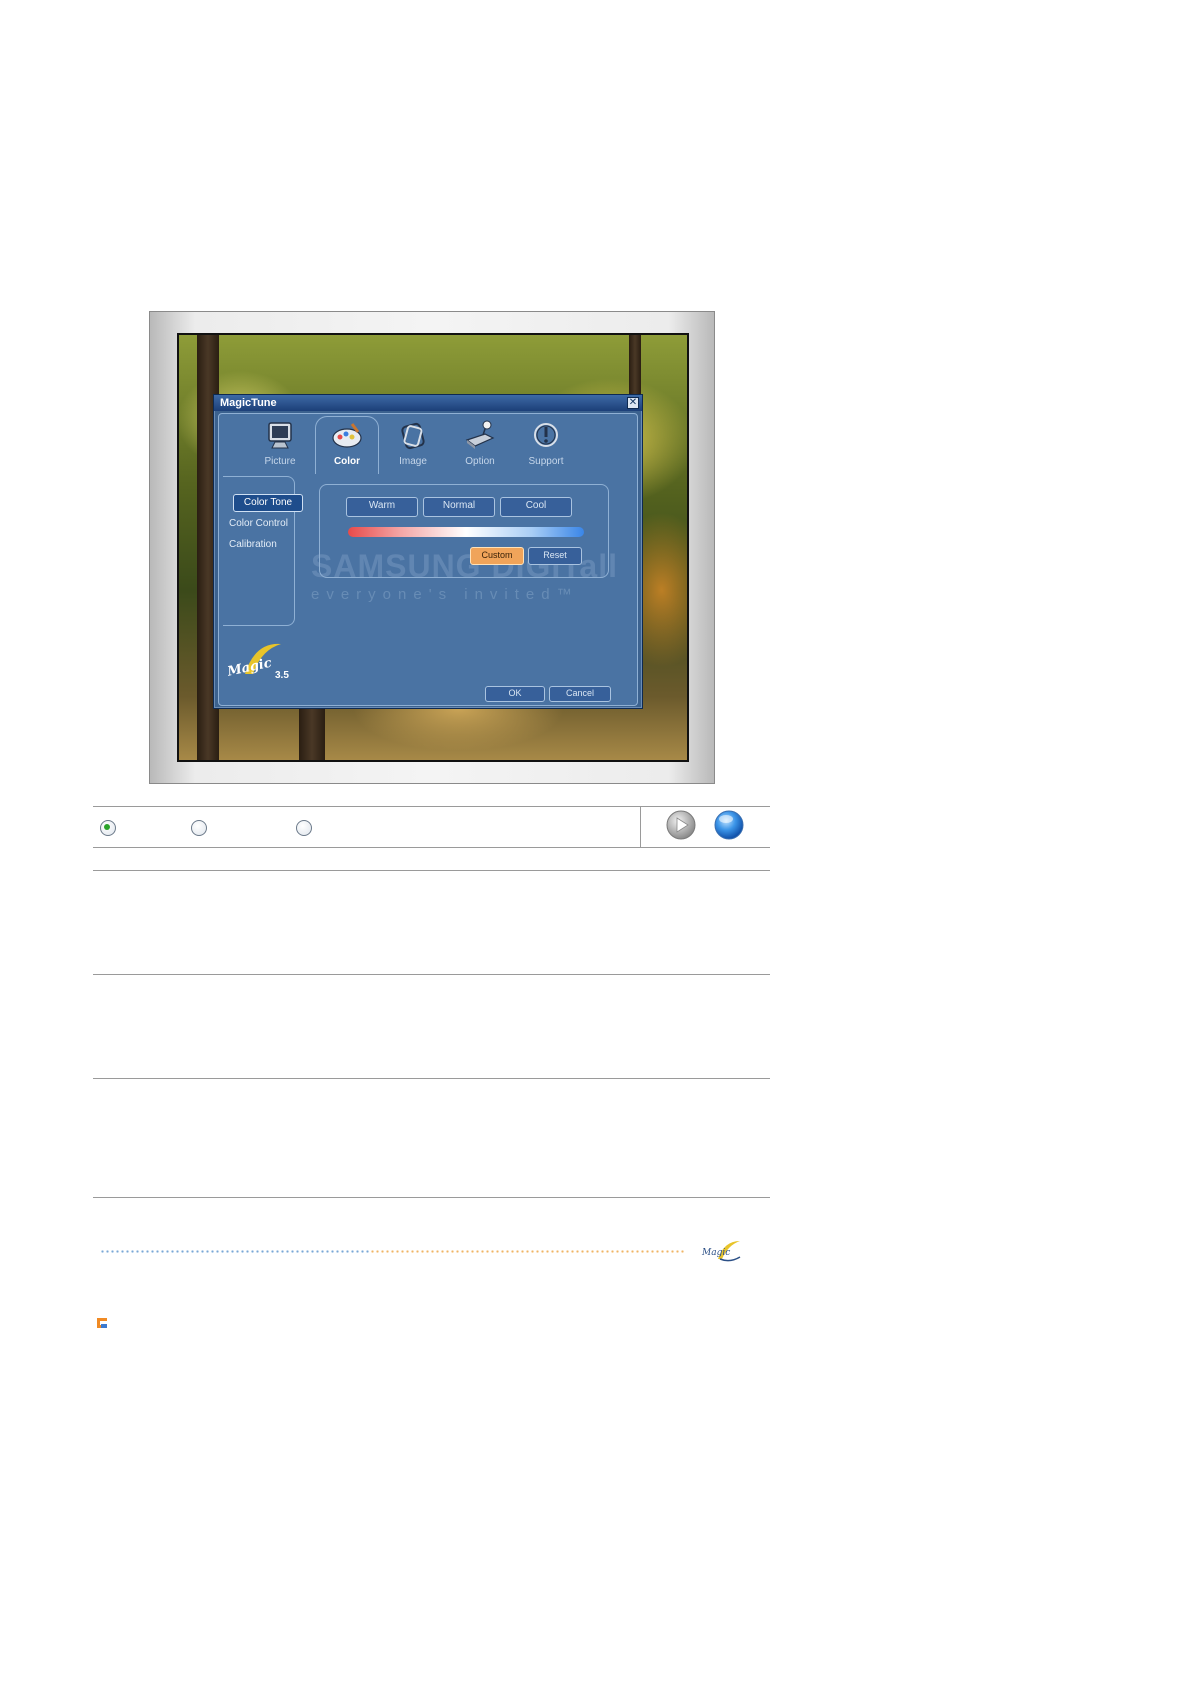 This screenshot has height=1684, width=1189. What do you see at coordinates (282, 675) in the screenshot?
I see `version-label: 3.5` at bounding box center [282, 675].